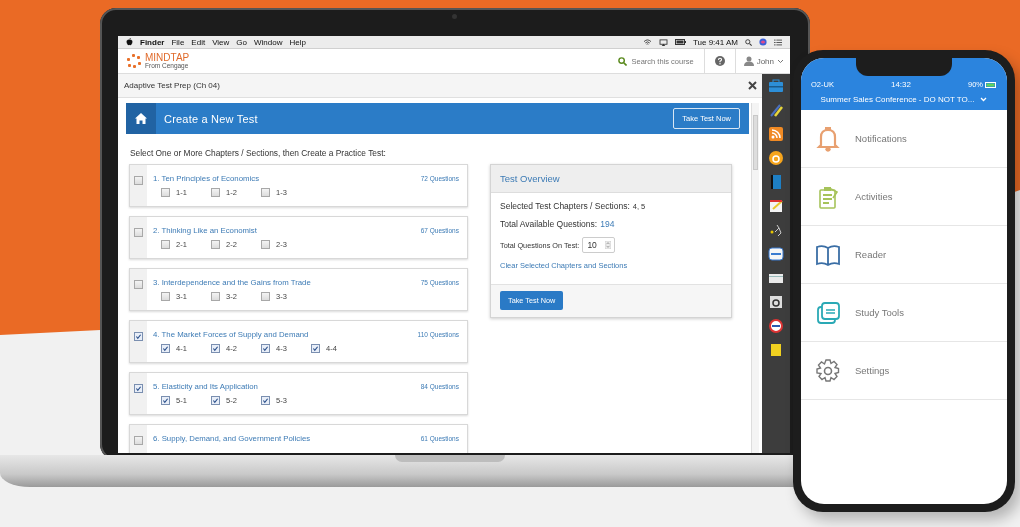 The width and height of the screenshot is (1020, 527). What do you see at coordinates (752, 85) in the screenshot?
I see `close-icon` at bounding box center [752, 85].